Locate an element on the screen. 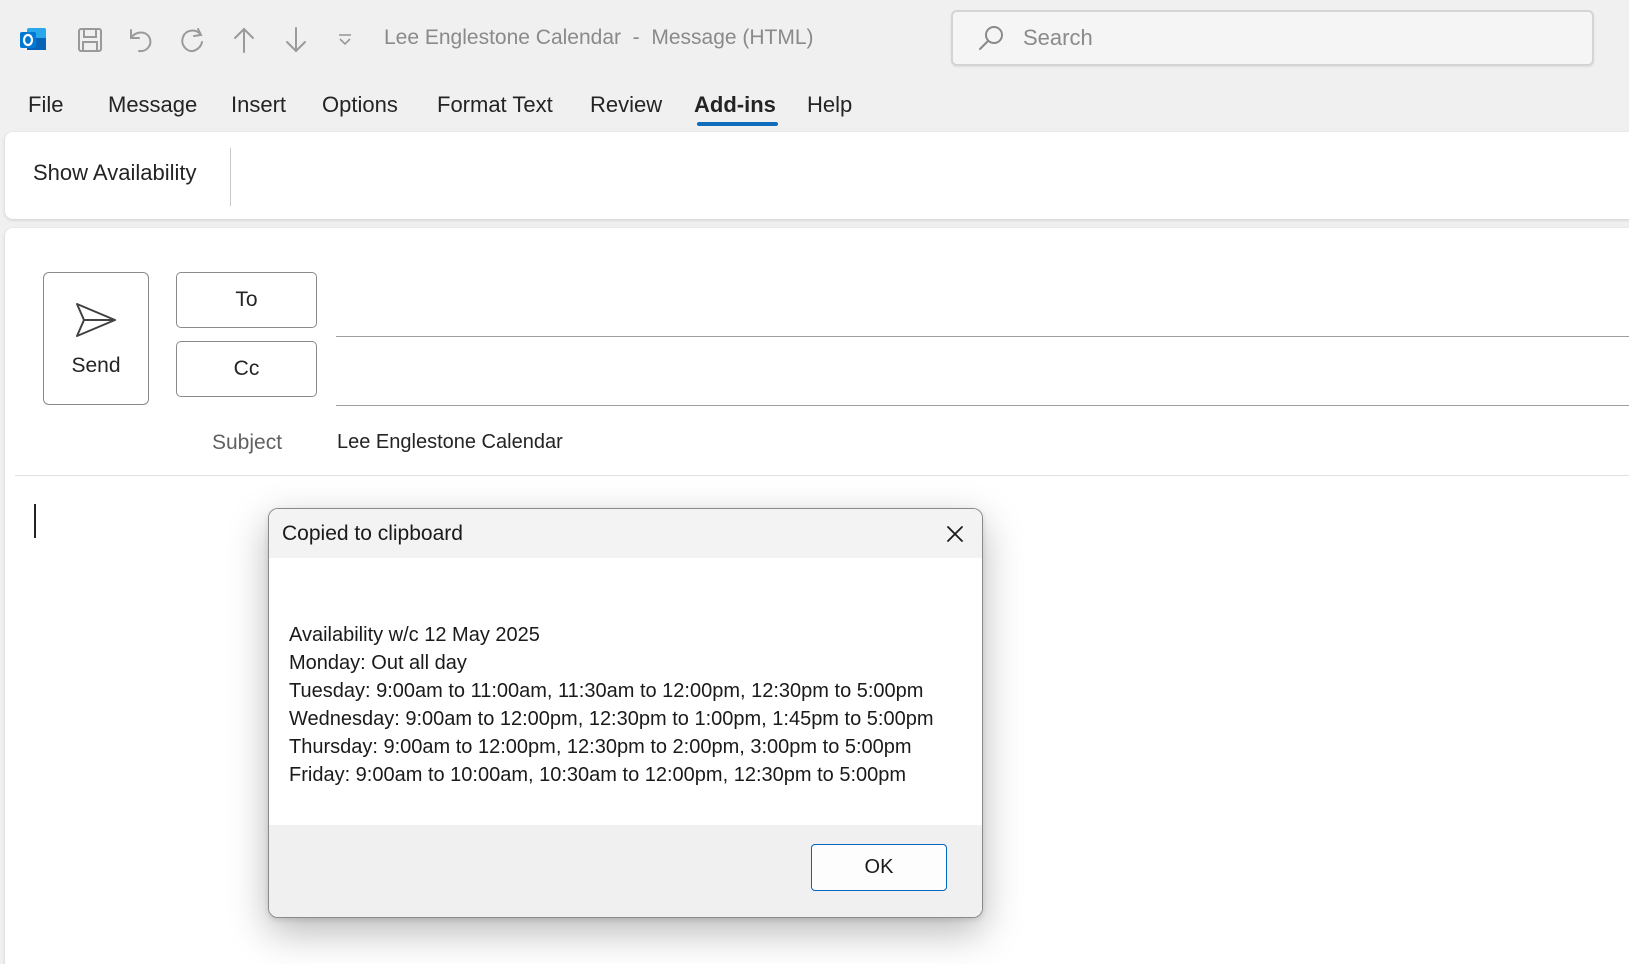 The image size is (1629, 964). tab-message: Message is located at coordinates (152, 105).